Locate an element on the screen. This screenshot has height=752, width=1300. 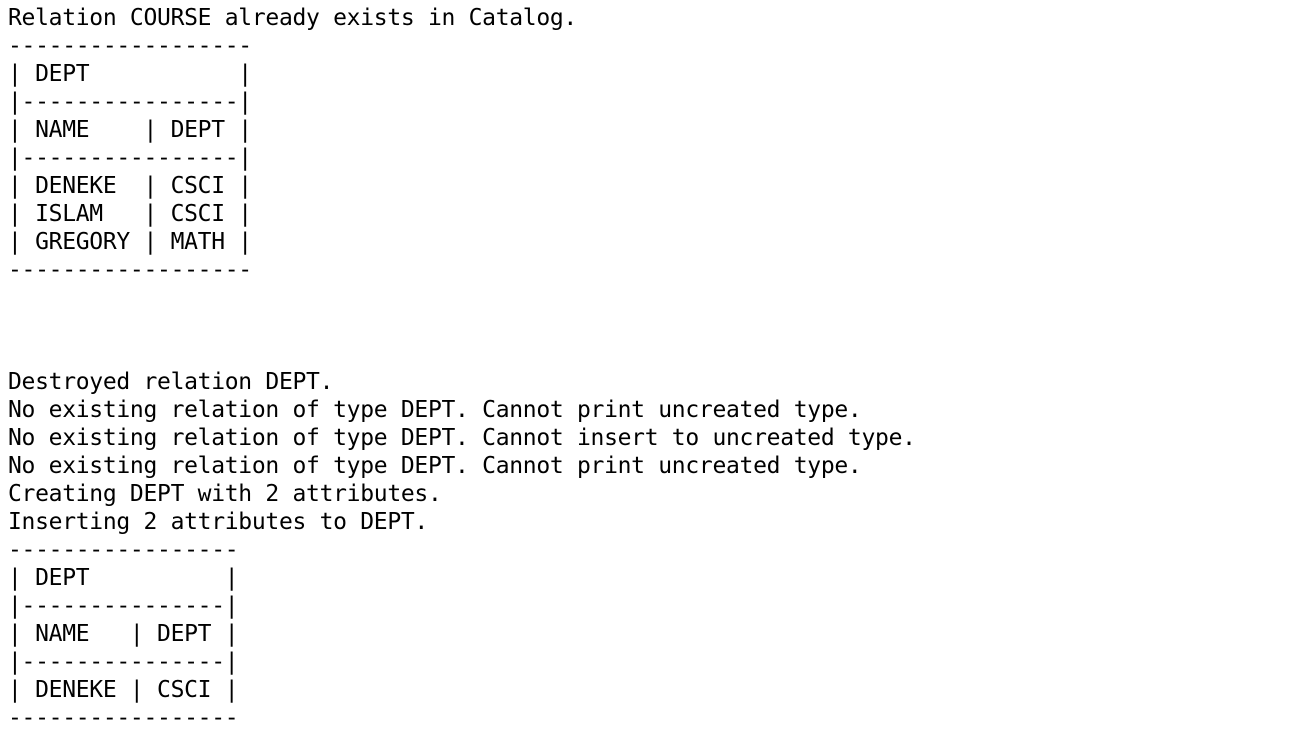
table-row: | GREGORY | MATH | is located at coordinates (130, 242).